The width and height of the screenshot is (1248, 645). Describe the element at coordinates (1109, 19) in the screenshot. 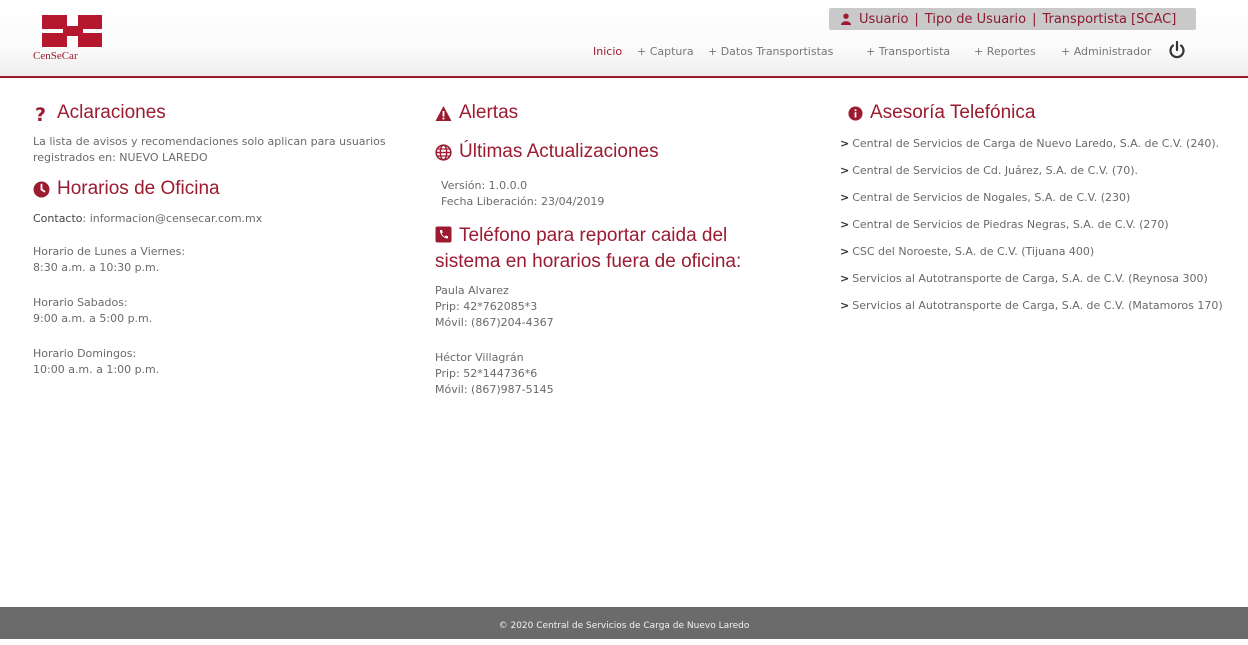

I see `user-role: Transportista [SCAC]` at that location.